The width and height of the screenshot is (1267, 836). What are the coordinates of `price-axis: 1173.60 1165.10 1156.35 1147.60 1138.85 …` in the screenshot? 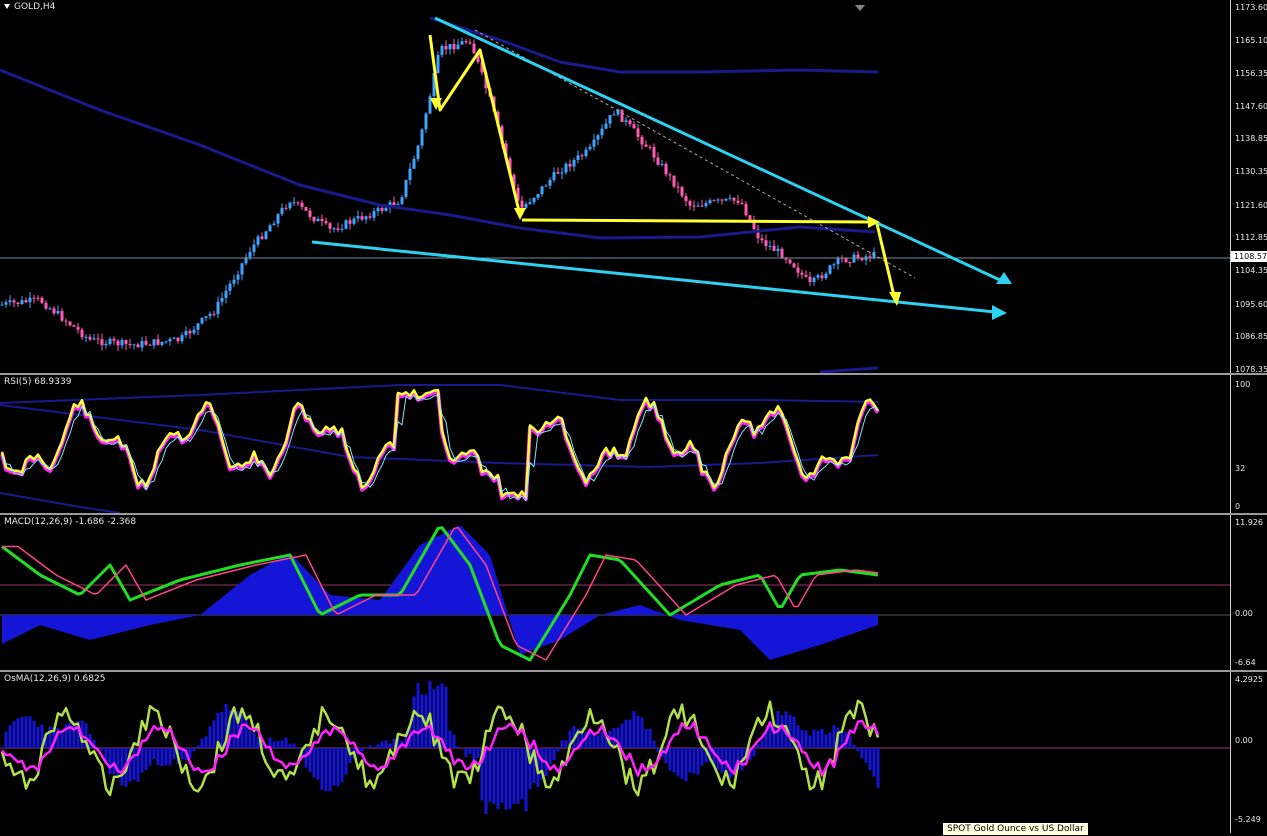 It's located at (1248, 186).